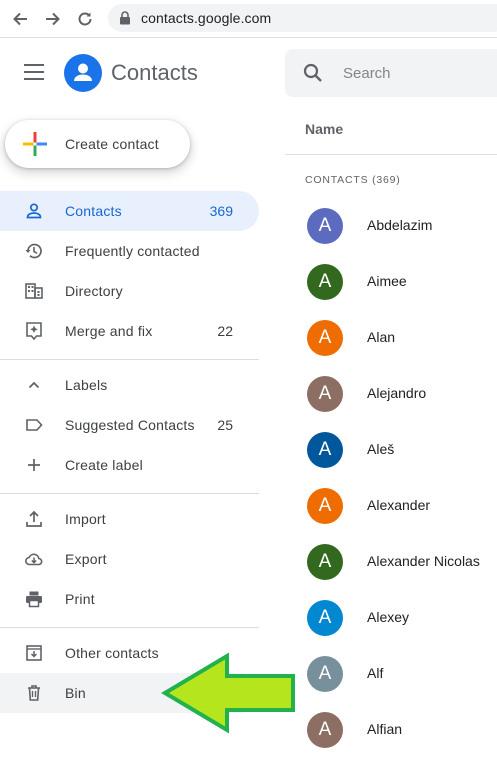  I want to click on sidebar-item-suggested-contacts: Suggested Contacts 25, so click(129, 425).